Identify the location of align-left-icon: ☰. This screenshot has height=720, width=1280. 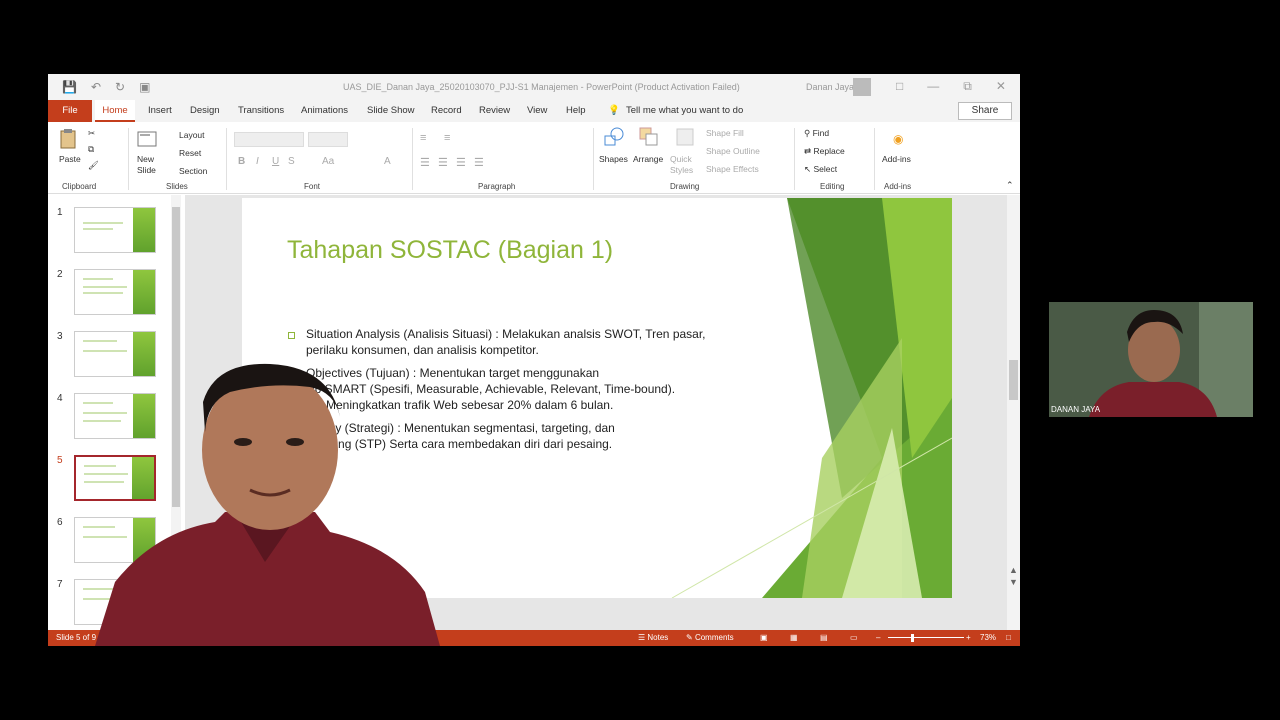
(425, 162).